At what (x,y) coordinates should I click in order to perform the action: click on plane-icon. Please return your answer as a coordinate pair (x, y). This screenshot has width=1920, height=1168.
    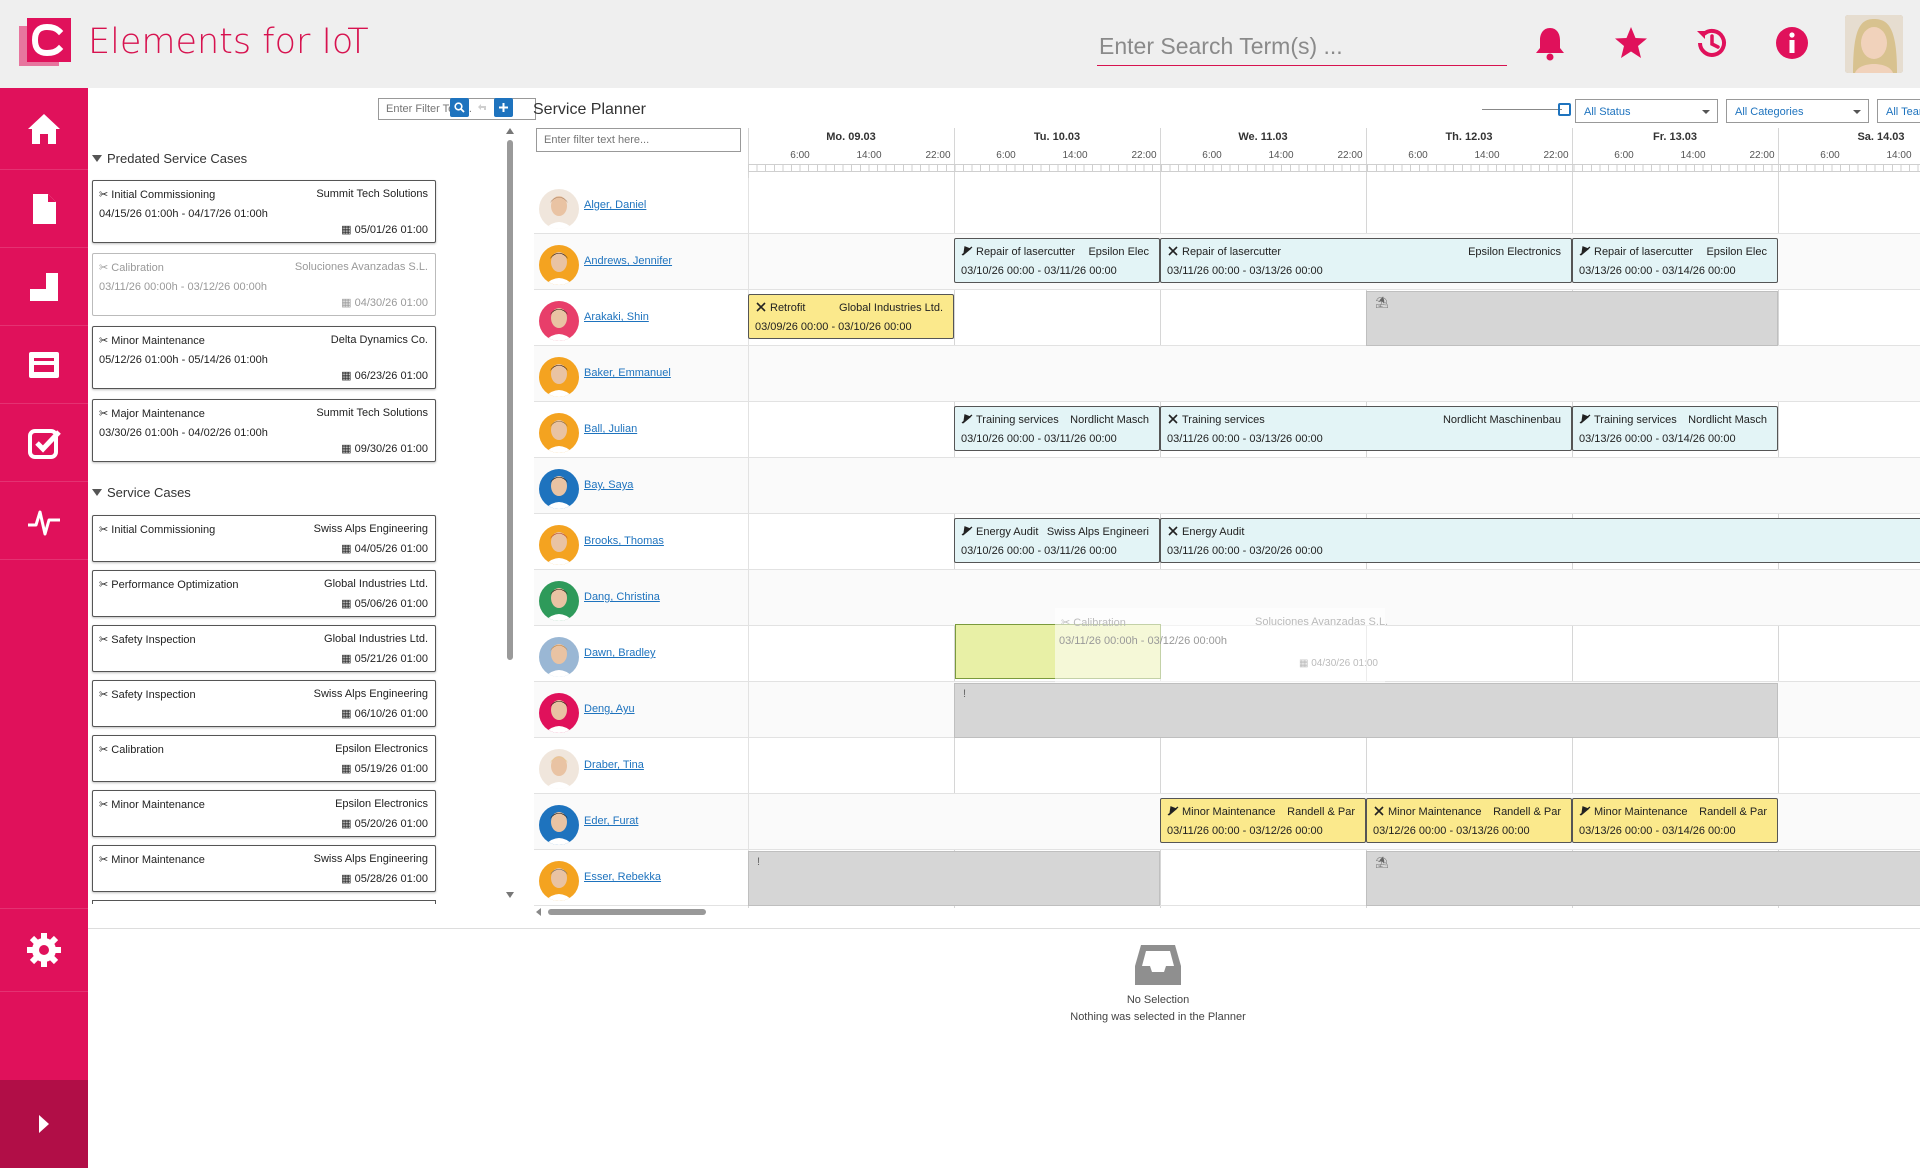
    Looking at the image, I should click on (967, 419).